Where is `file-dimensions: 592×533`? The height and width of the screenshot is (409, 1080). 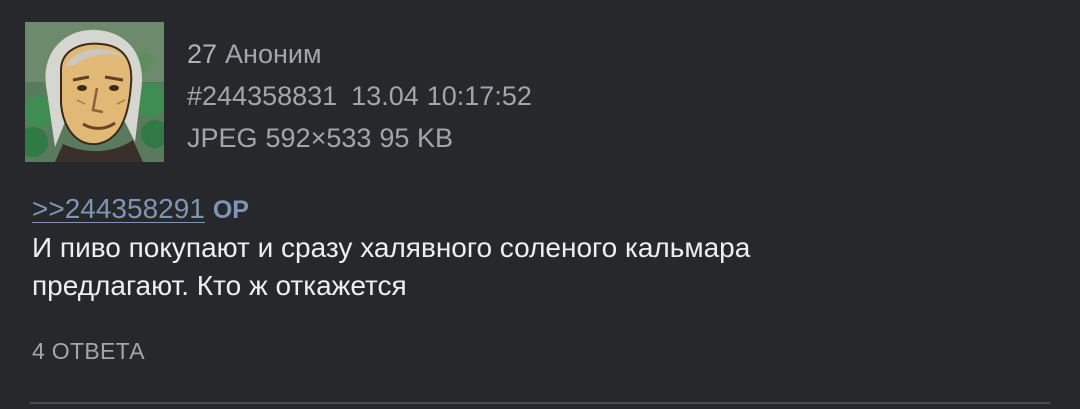
file-dimensions: 592×533 is located at coordinates (318, 138).